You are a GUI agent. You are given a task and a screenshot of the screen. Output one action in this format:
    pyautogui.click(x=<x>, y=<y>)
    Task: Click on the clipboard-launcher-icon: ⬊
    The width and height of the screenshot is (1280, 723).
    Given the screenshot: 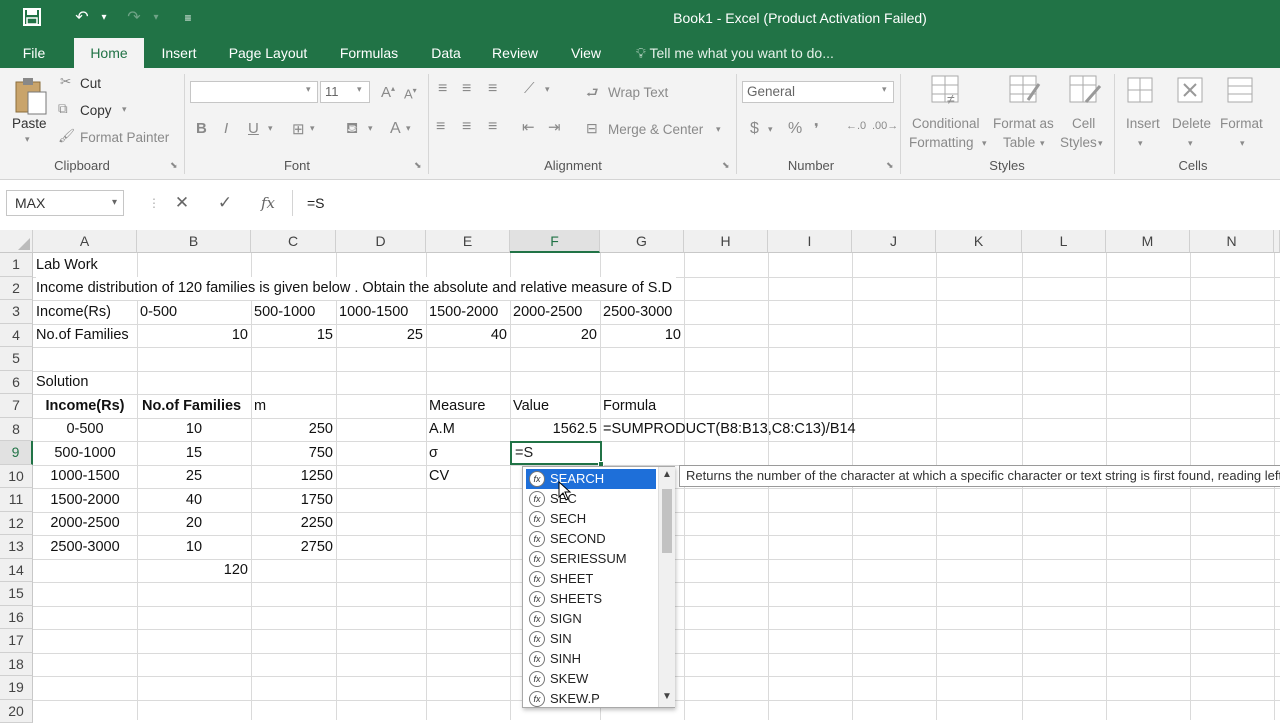 What is the action you would take?
    pyautogui.click(x=174, y=165)
    